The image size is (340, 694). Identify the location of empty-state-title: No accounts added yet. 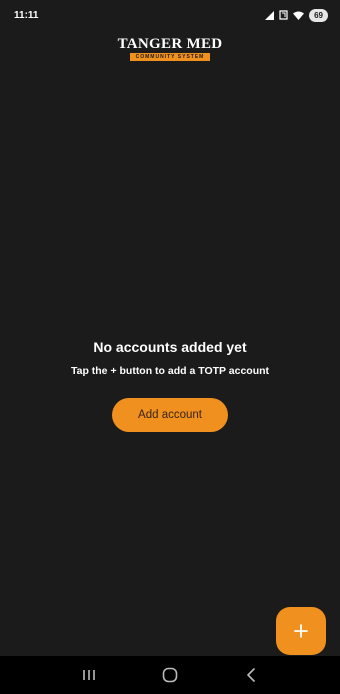
(170, 347).